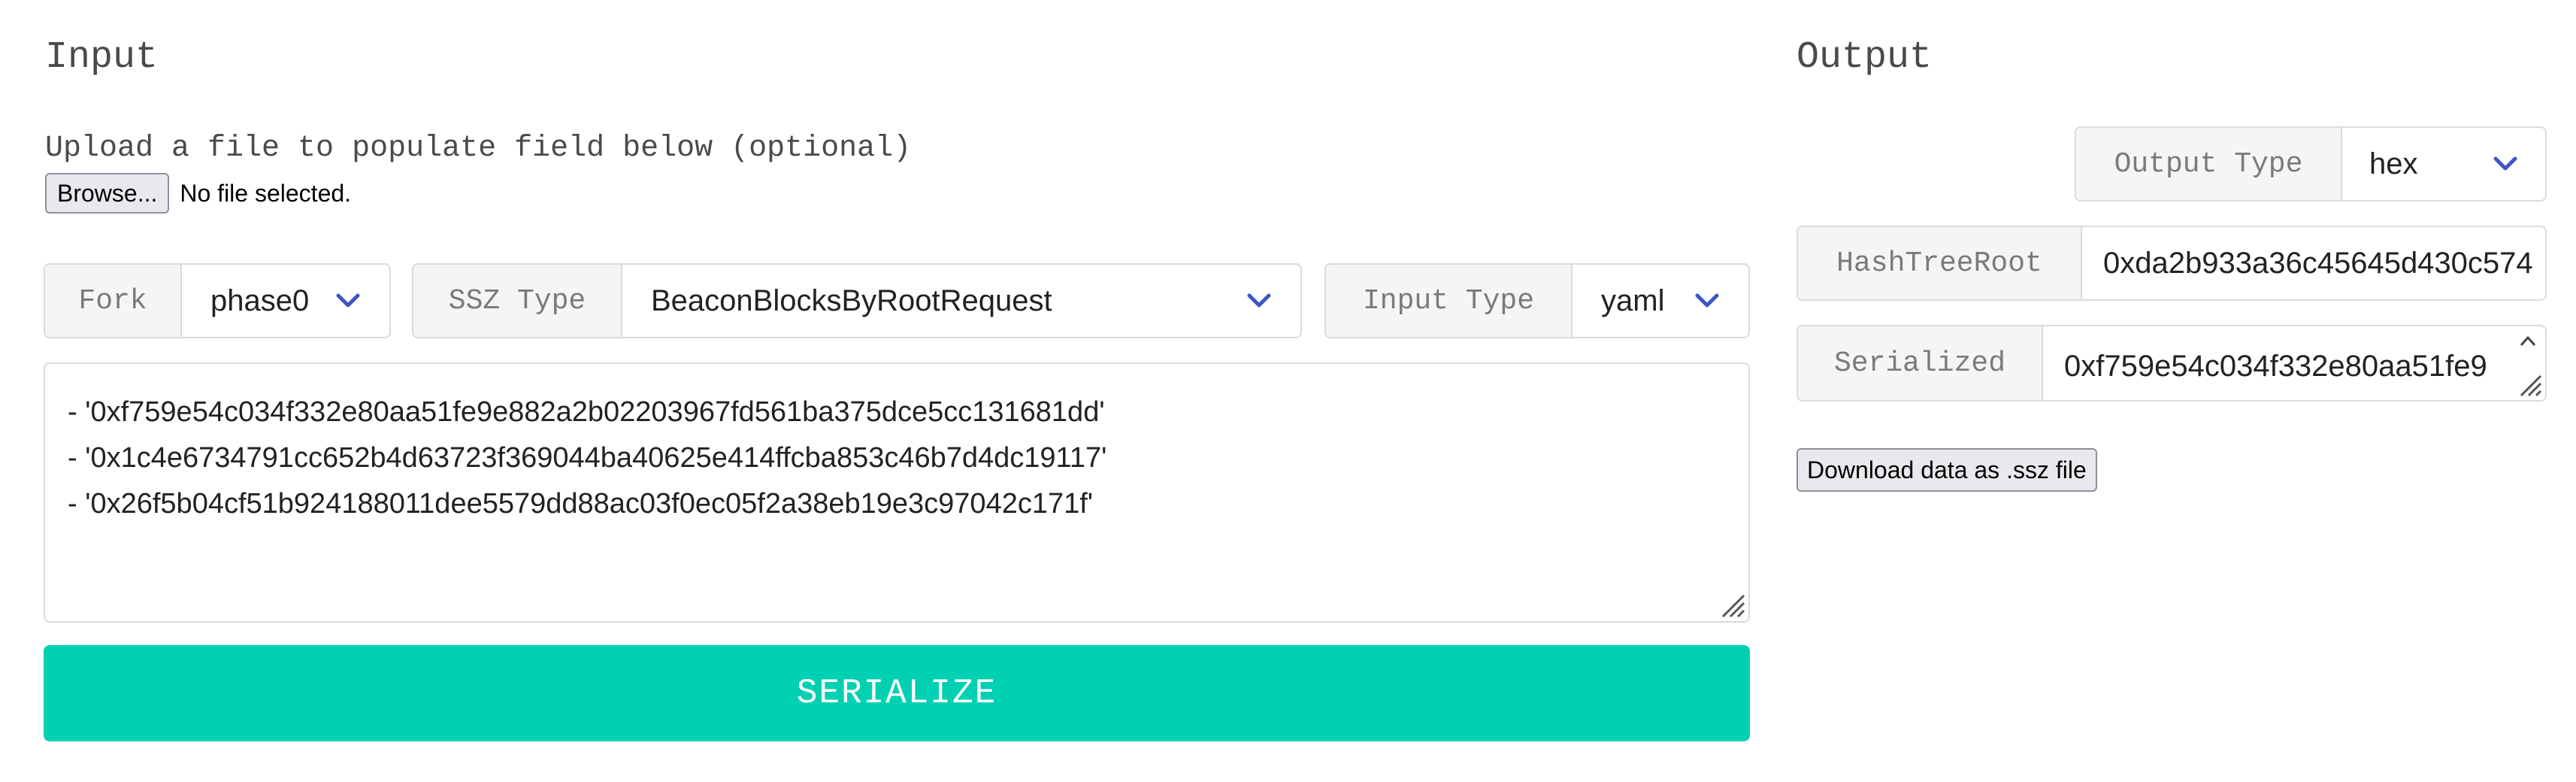  I want to click on hash-tree-root-field: HashTreeRoot 0xda2b933a36c45645d430c574, so click(2172, 263).